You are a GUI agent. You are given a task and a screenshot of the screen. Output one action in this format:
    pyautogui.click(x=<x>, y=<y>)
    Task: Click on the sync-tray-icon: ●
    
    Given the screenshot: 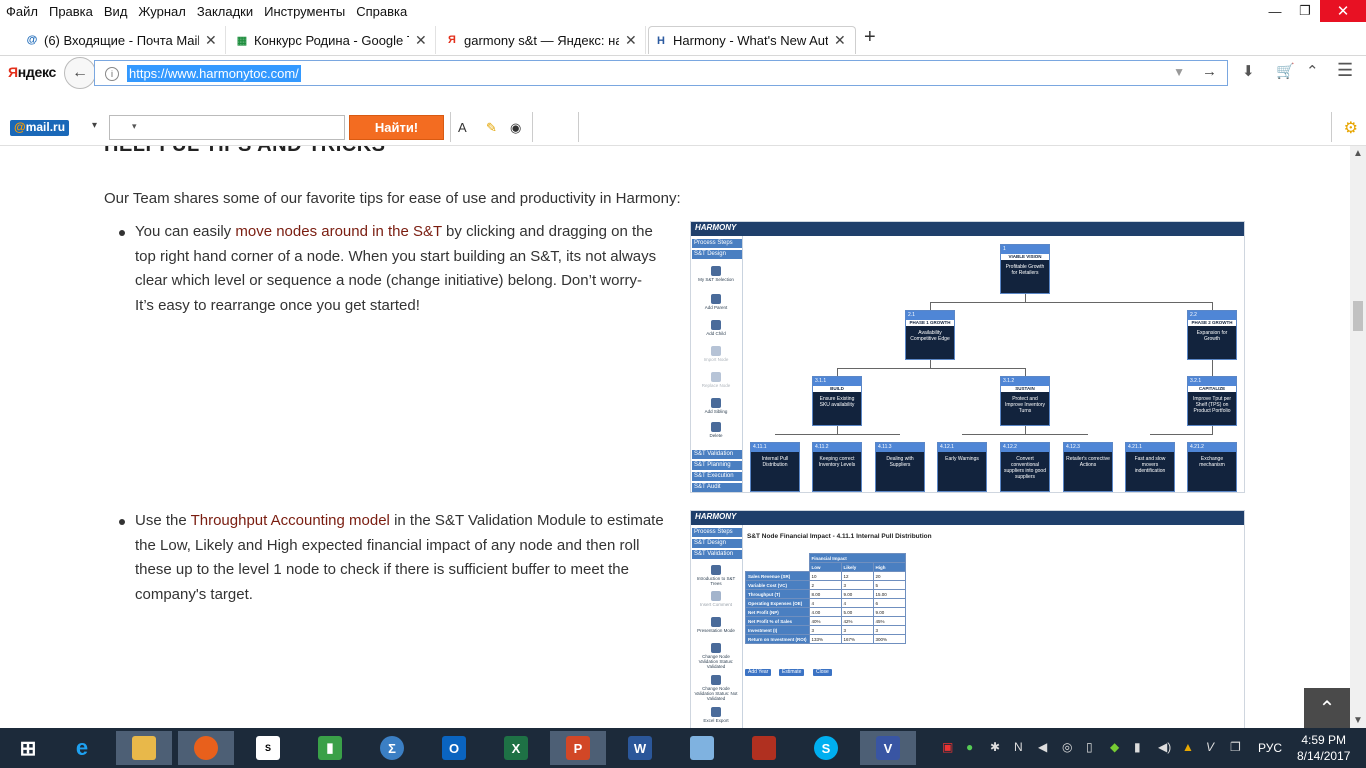 What is the action you would take?
    pyautogui.click(x=969, y=747)
    